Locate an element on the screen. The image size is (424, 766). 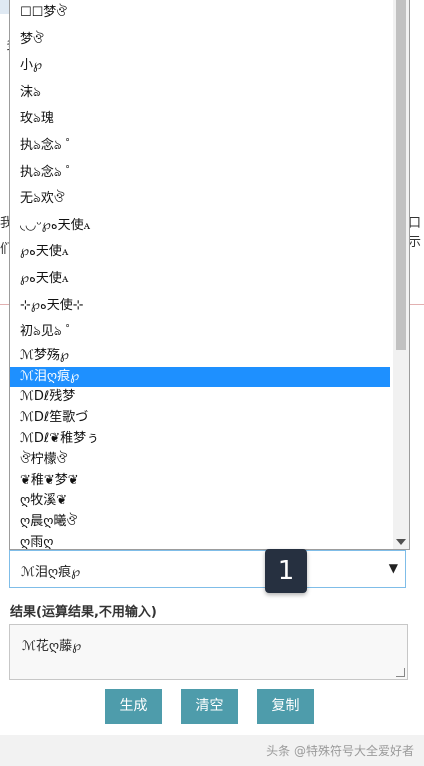
dropdown-option: ℳ梦殇℘ is located at coordinates (200, 356).